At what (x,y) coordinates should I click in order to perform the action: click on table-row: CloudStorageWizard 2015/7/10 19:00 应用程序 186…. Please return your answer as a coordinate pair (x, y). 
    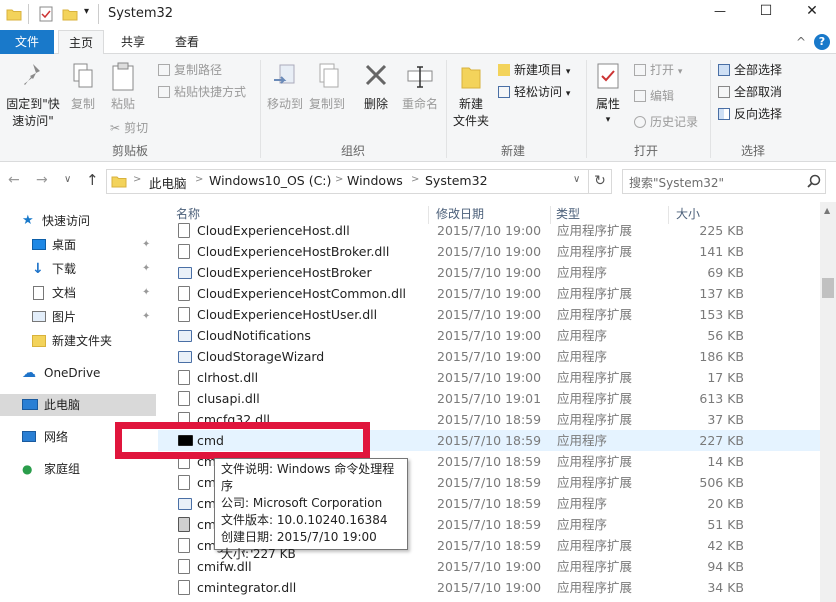
    Looking at the image, I should click on (489, 356).